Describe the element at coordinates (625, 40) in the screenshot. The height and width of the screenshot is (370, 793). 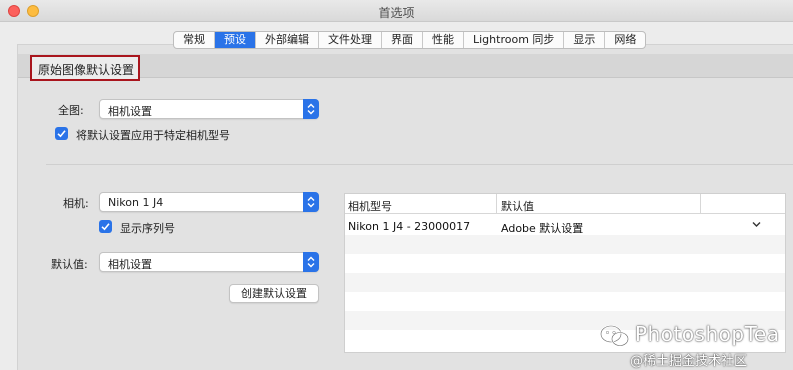
I see `tab-network: 网络` at that location.